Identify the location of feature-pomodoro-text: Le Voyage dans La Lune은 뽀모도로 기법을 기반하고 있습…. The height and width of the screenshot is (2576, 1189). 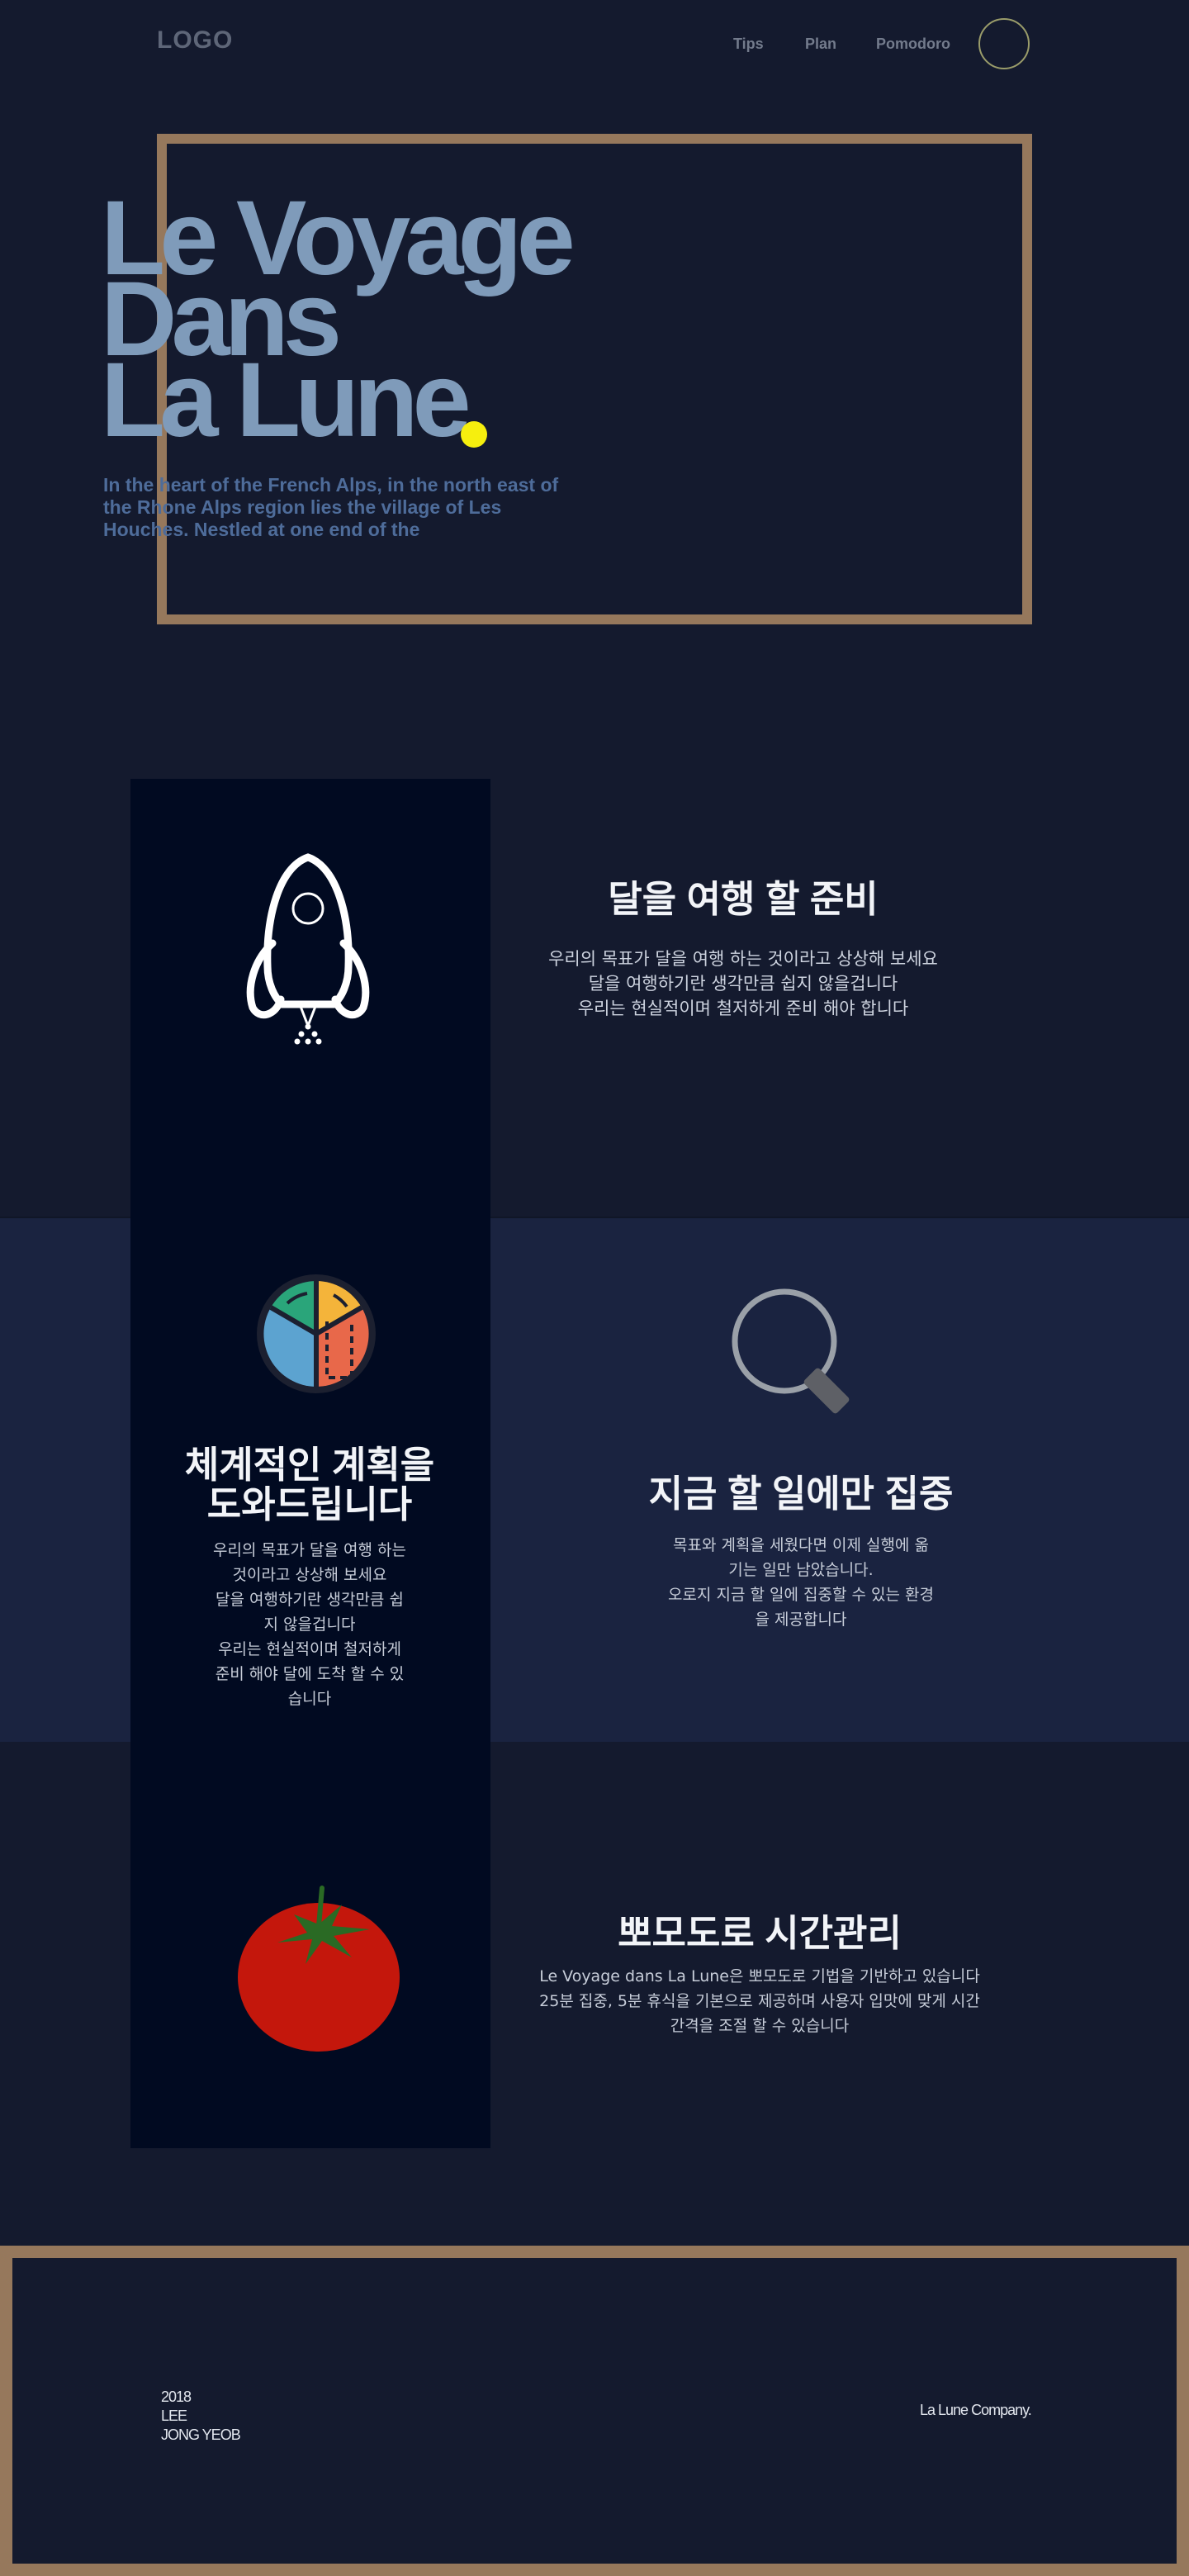
(759, 2001).